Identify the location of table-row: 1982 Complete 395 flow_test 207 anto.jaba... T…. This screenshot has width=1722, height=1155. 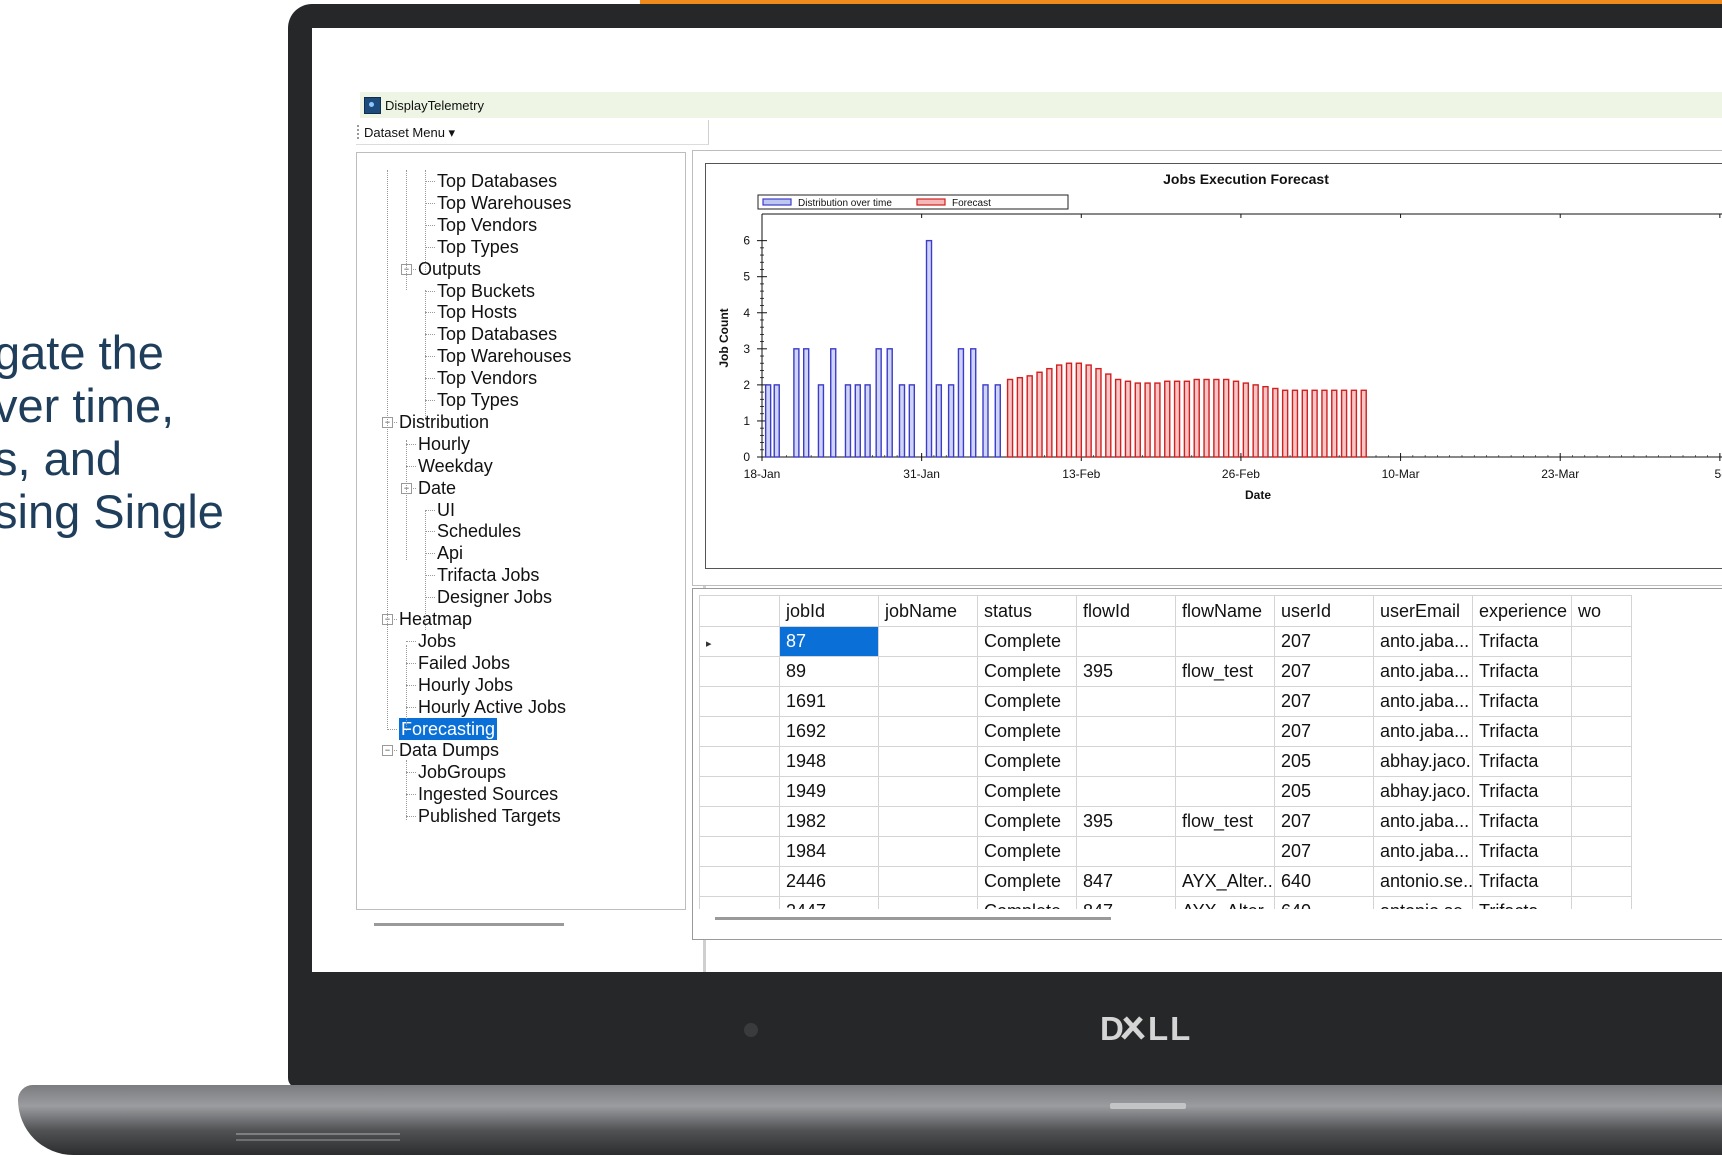
(1165, 821).